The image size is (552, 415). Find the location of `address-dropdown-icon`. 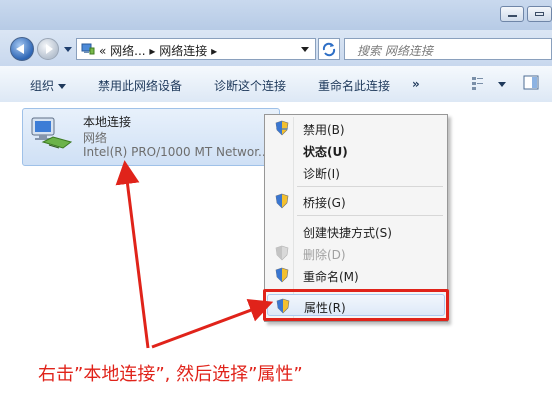

address-dropdown-icon is located at coordinates (305, 49).